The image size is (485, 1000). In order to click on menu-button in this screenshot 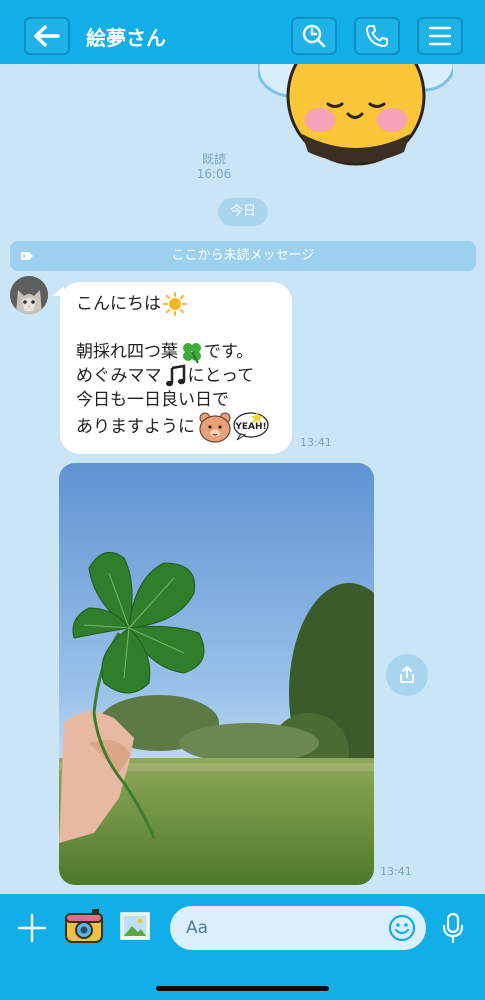, I will do `click(440, 36)`.